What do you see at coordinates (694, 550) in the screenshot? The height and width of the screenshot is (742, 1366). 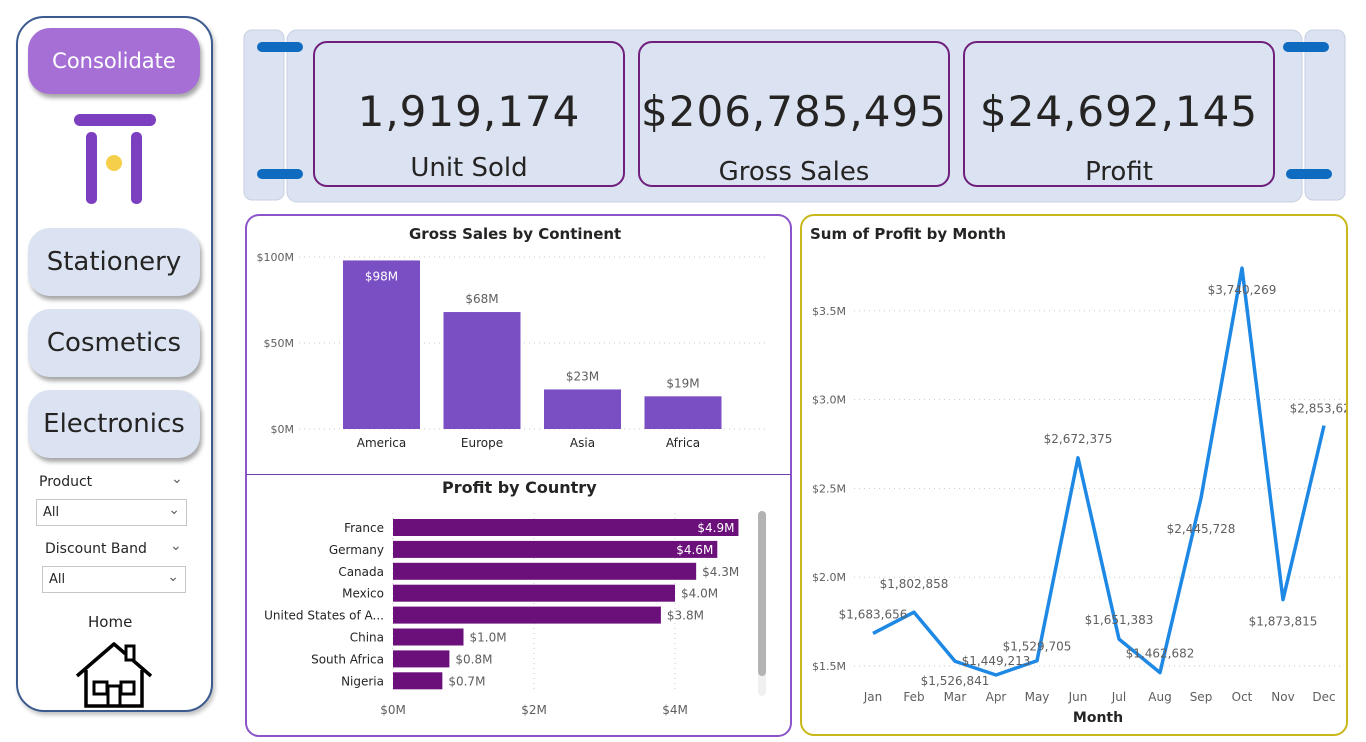 I see `data-label: $4.6M` at bounding box center [694, 550].